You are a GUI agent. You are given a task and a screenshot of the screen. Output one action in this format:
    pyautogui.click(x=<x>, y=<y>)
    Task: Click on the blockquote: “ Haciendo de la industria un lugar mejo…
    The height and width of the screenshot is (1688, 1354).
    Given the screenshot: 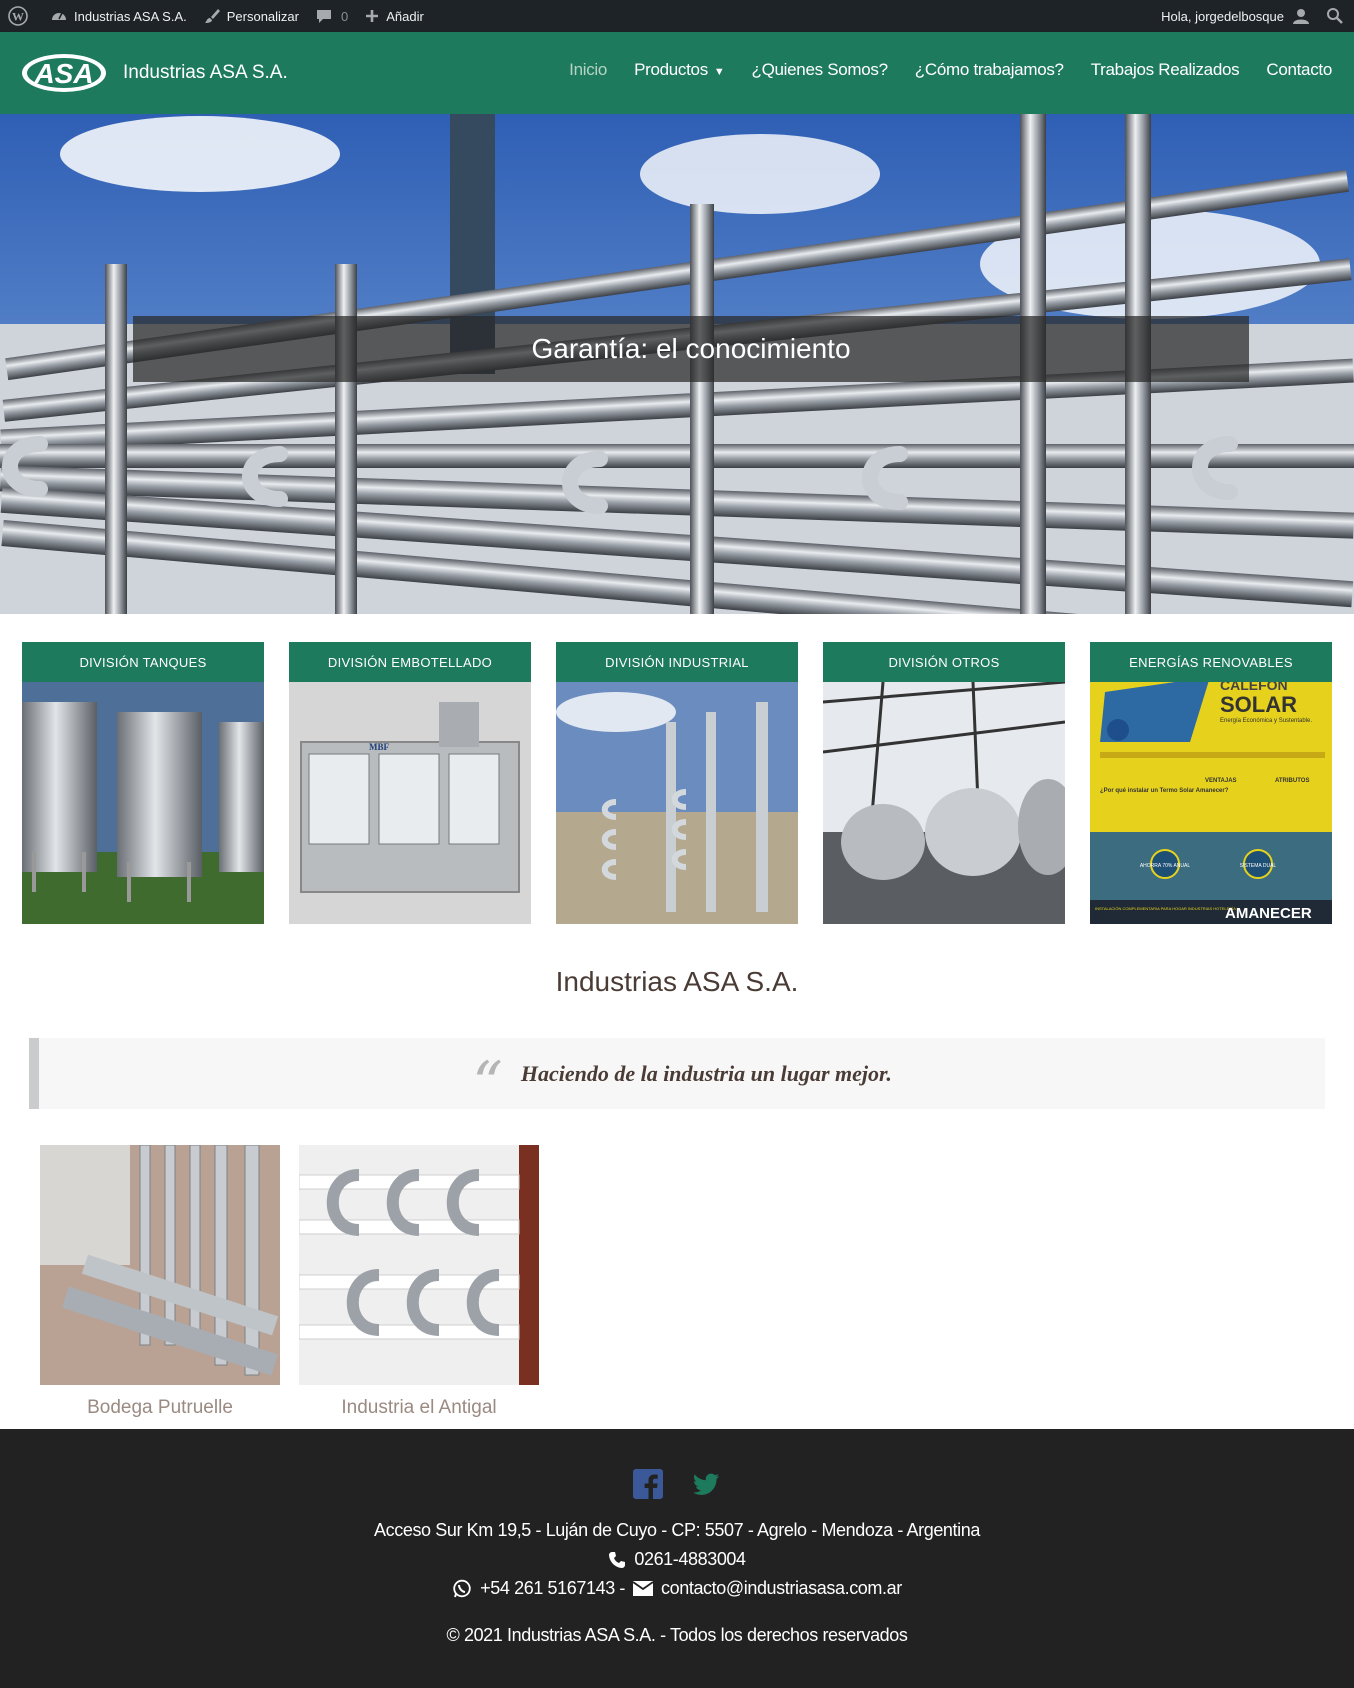 What is the action you would take?
    pyautogui.click(x=677, y=1078)
    